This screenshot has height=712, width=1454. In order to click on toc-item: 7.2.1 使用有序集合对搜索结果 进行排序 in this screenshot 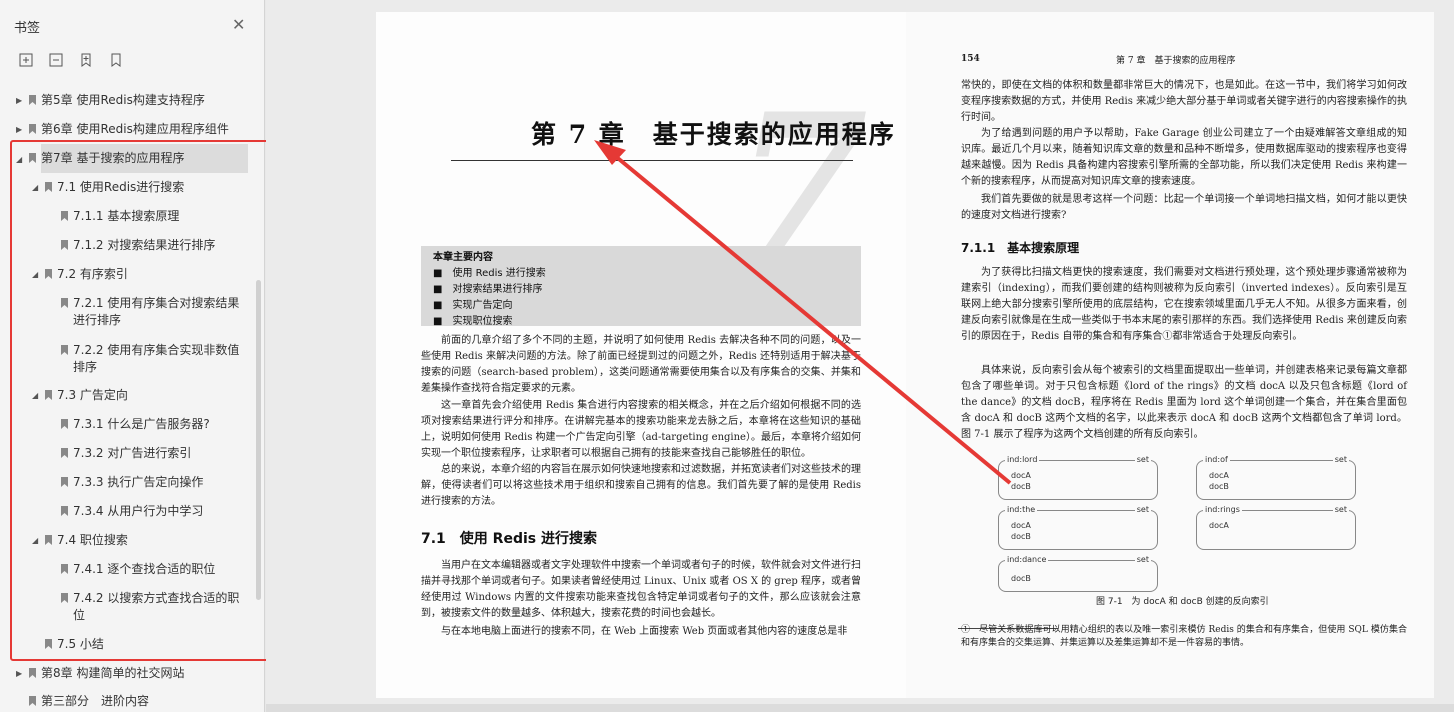, I will do `click(150, 312)`.